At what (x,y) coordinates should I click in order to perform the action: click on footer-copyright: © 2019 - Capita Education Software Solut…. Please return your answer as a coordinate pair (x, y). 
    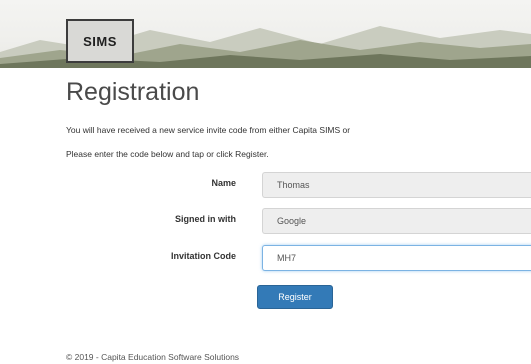
    Looking at the image, I should click on (153, 357).